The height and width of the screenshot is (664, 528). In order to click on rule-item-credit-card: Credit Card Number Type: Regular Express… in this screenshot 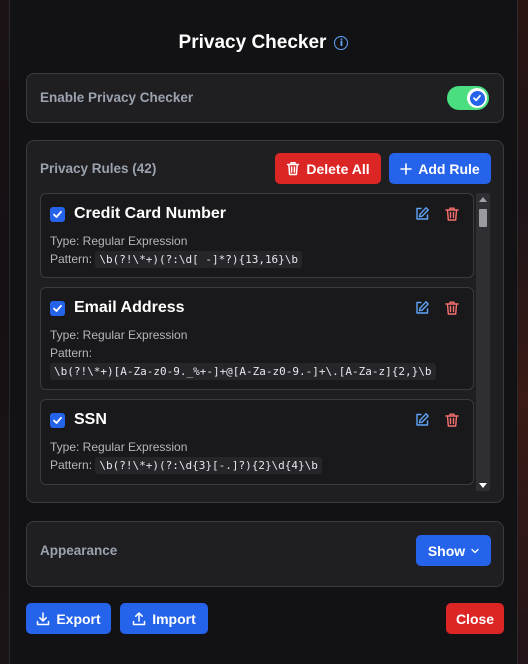, I will do `click(257, 235)`.